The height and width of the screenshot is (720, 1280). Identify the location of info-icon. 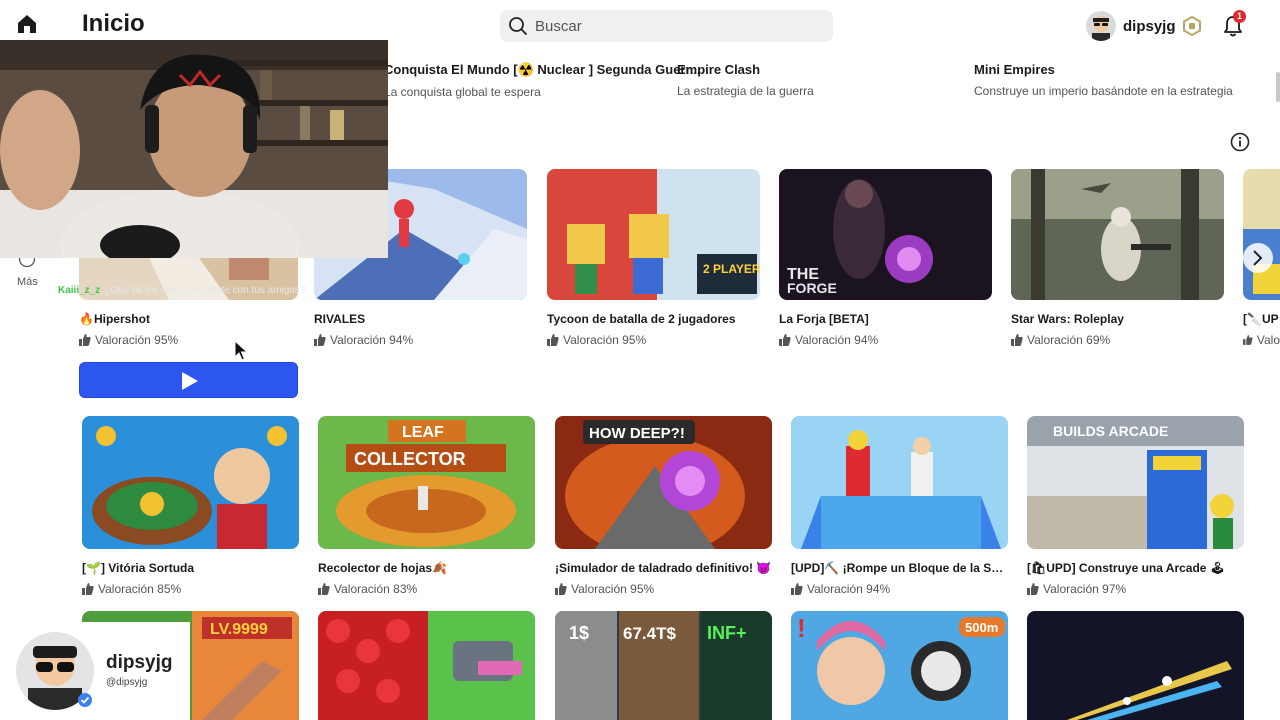
(1240, 142).